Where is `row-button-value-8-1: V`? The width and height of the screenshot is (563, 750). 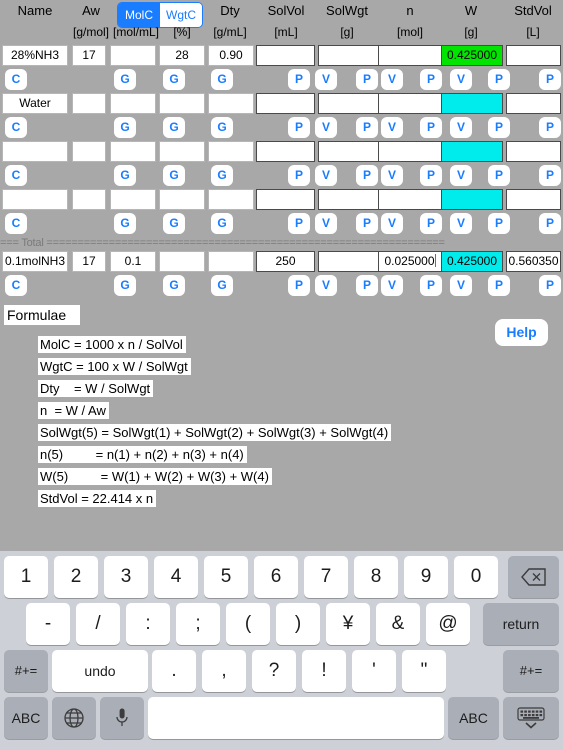 row-button-value-8-1: V is located at coordinates (392, 79).